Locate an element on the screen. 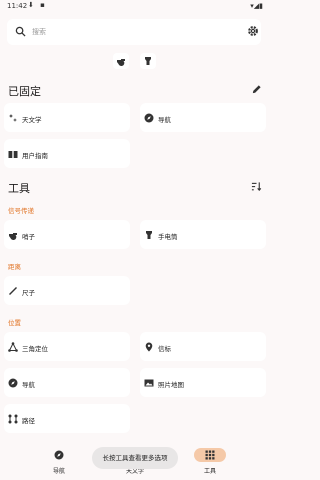 The width and height of the screenshot is (320, 480). tools-section-title: 工具 is located at coordinates (19, 188).